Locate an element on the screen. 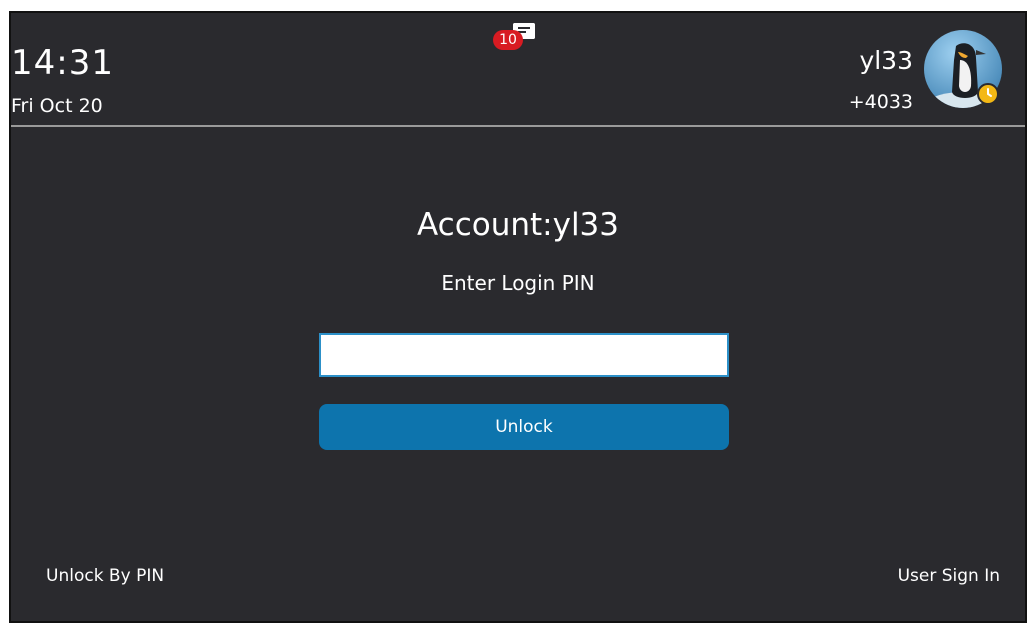 Image resolution: width=1027 pixels, height=623 pixels. unlock-by-pin-softkey: Unlock By PIN is located at coordinates (105, 576).